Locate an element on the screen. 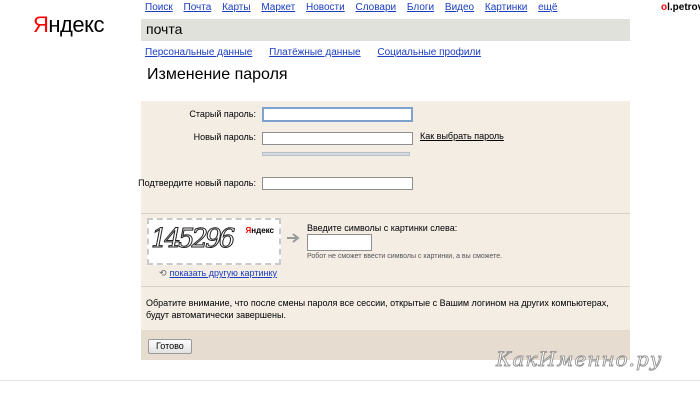  password-strength-bar is located at coordinates (336, 154).